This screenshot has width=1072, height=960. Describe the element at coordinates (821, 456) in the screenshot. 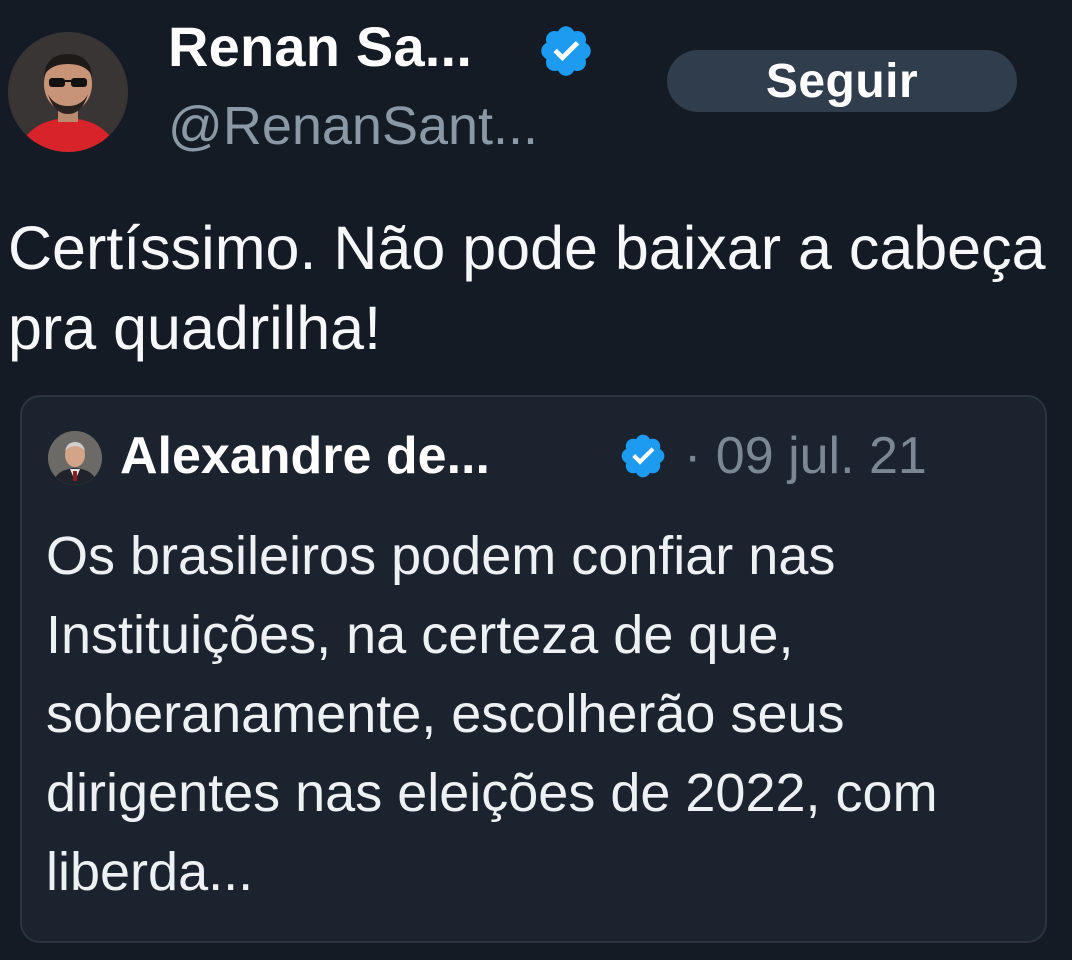

I see `quoted-tweet-date-text: 09 jul. 21` at that location.